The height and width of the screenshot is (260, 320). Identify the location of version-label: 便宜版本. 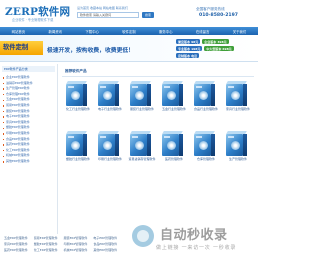
(184, 41).